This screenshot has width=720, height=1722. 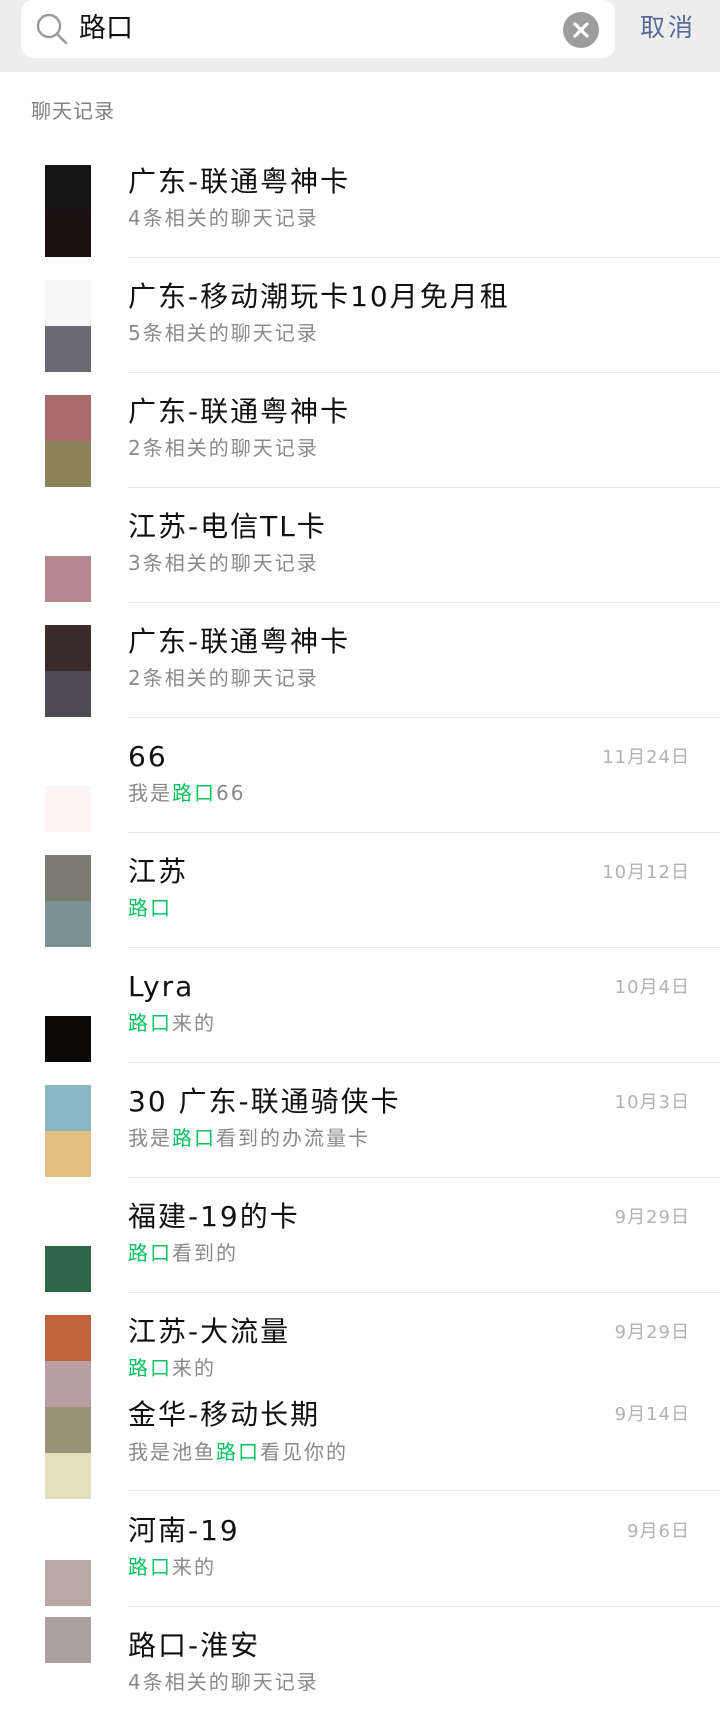 I want to click on chat-title: 河南-19, so click(x=184, y=1530).